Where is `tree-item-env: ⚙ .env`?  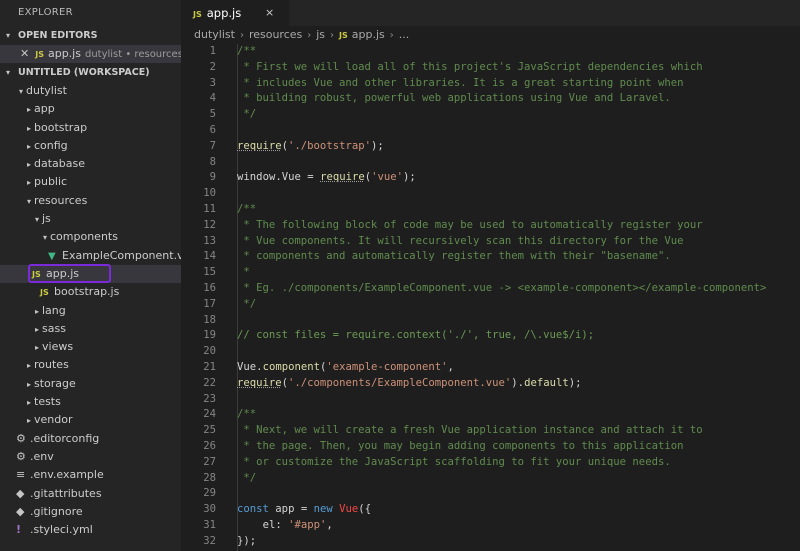
tree-item-env: ⚙ .env is located at coordinates (90, 457).